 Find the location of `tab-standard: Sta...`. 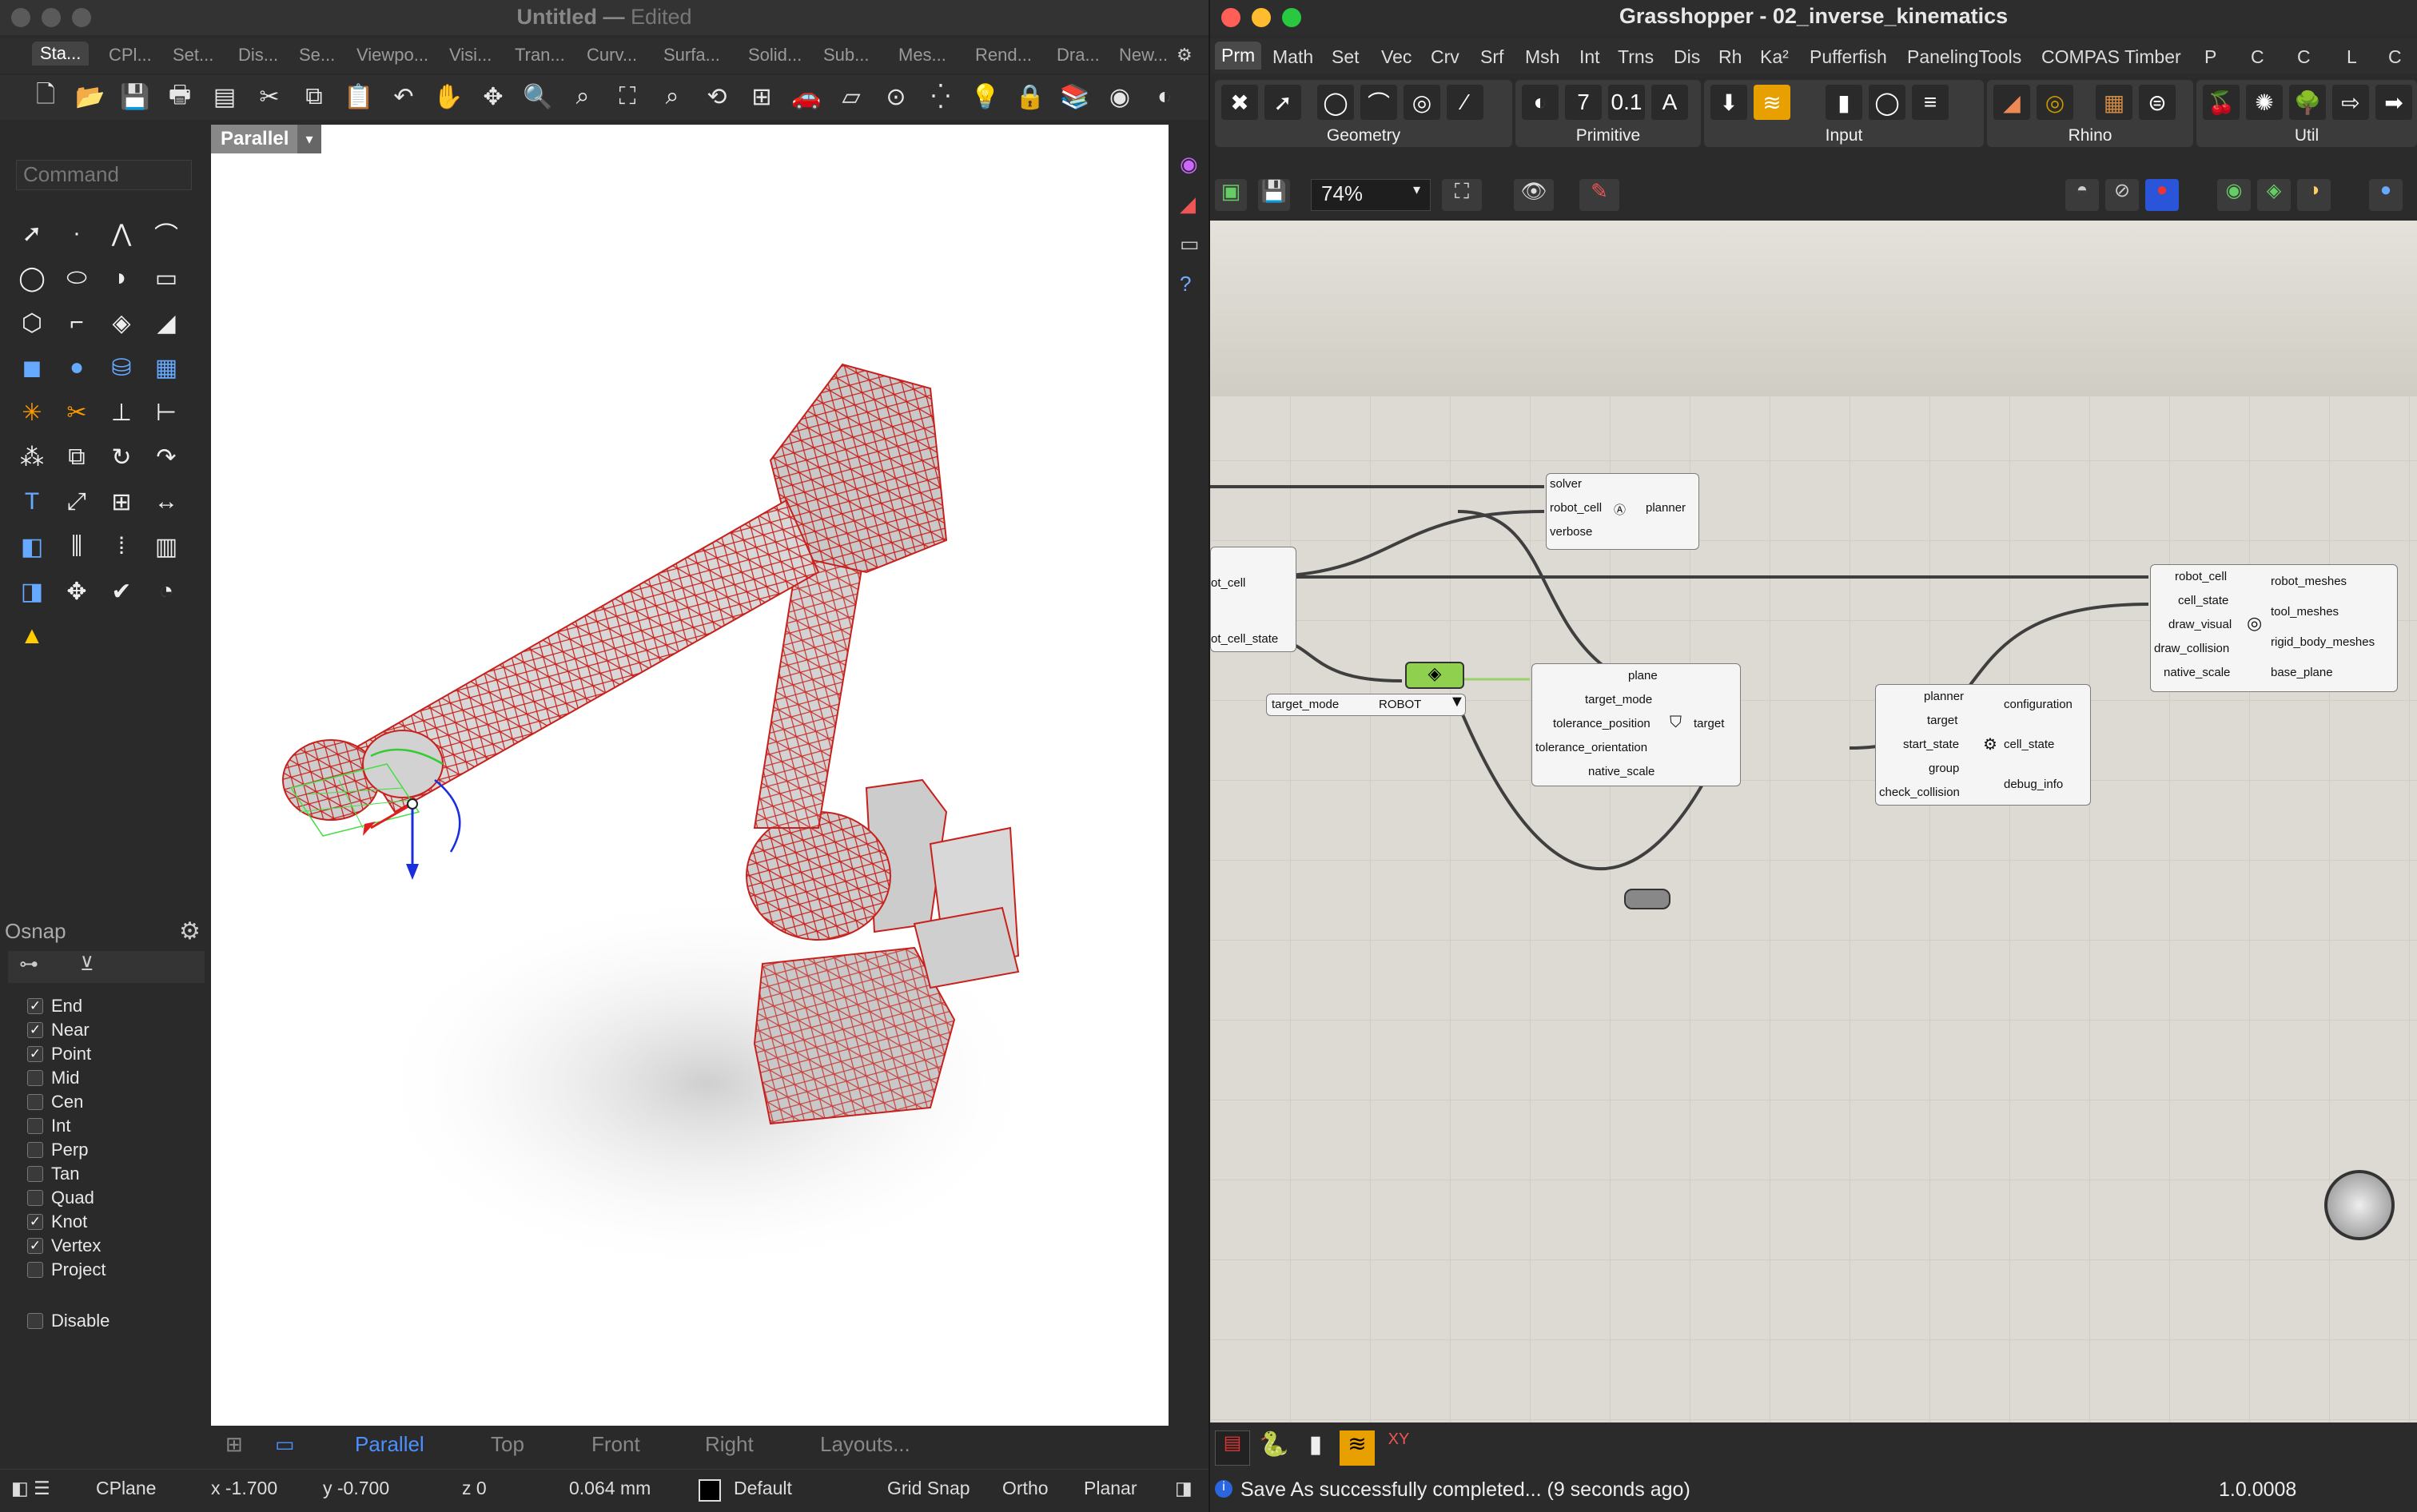

tab-standard: Sta... is located at coordinates (61, 54).